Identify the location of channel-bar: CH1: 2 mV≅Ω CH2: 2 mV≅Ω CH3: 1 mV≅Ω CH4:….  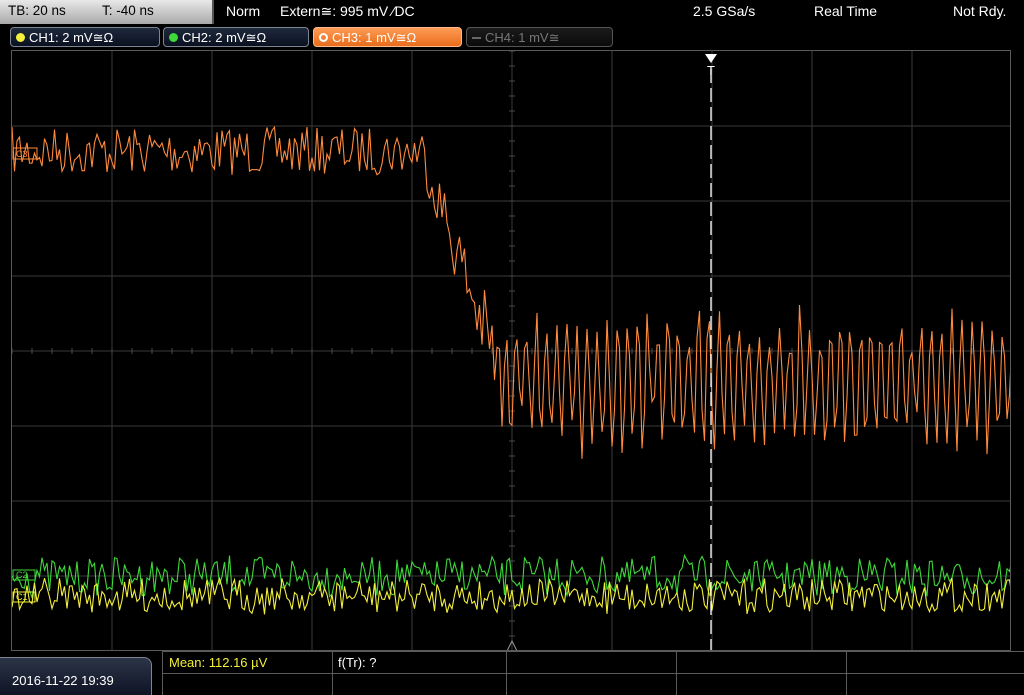
(512, 37).